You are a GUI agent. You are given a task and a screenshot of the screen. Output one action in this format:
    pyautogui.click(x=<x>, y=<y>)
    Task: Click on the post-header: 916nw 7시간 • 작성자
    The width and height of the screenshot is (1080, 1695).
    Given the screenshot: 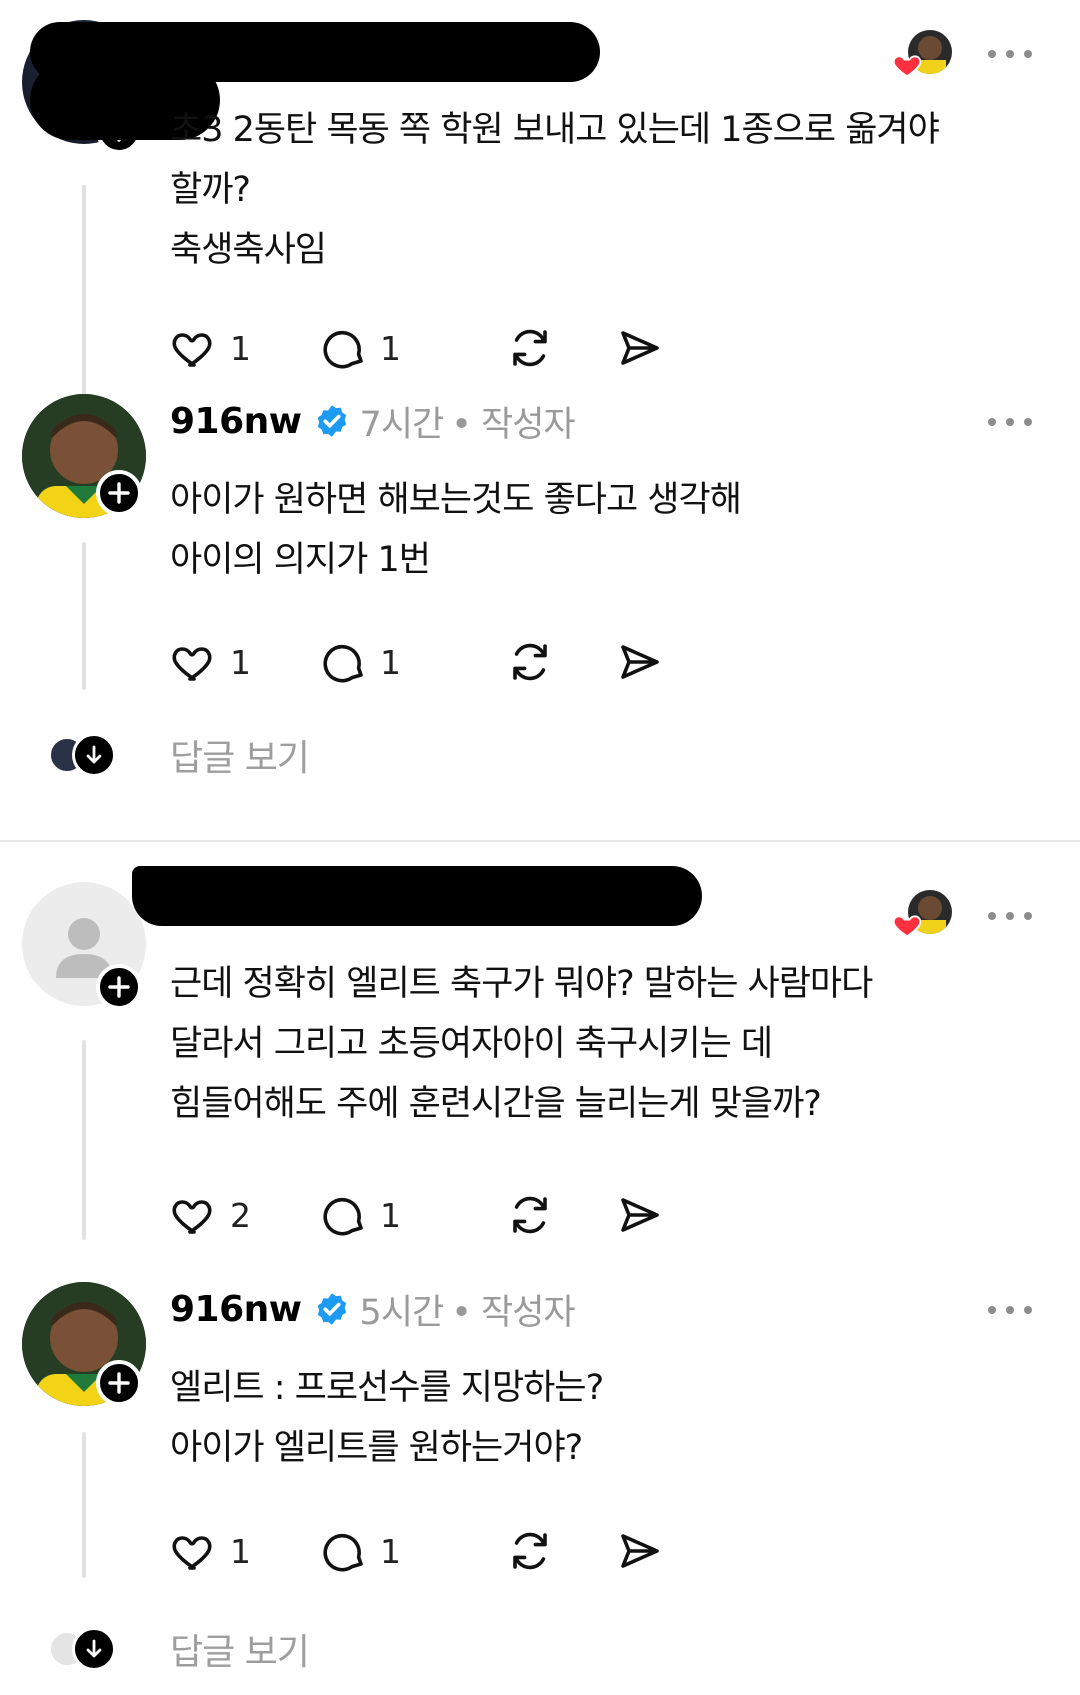 What is the action you would take?
    pyautogui.click(x=373, y=421)
    